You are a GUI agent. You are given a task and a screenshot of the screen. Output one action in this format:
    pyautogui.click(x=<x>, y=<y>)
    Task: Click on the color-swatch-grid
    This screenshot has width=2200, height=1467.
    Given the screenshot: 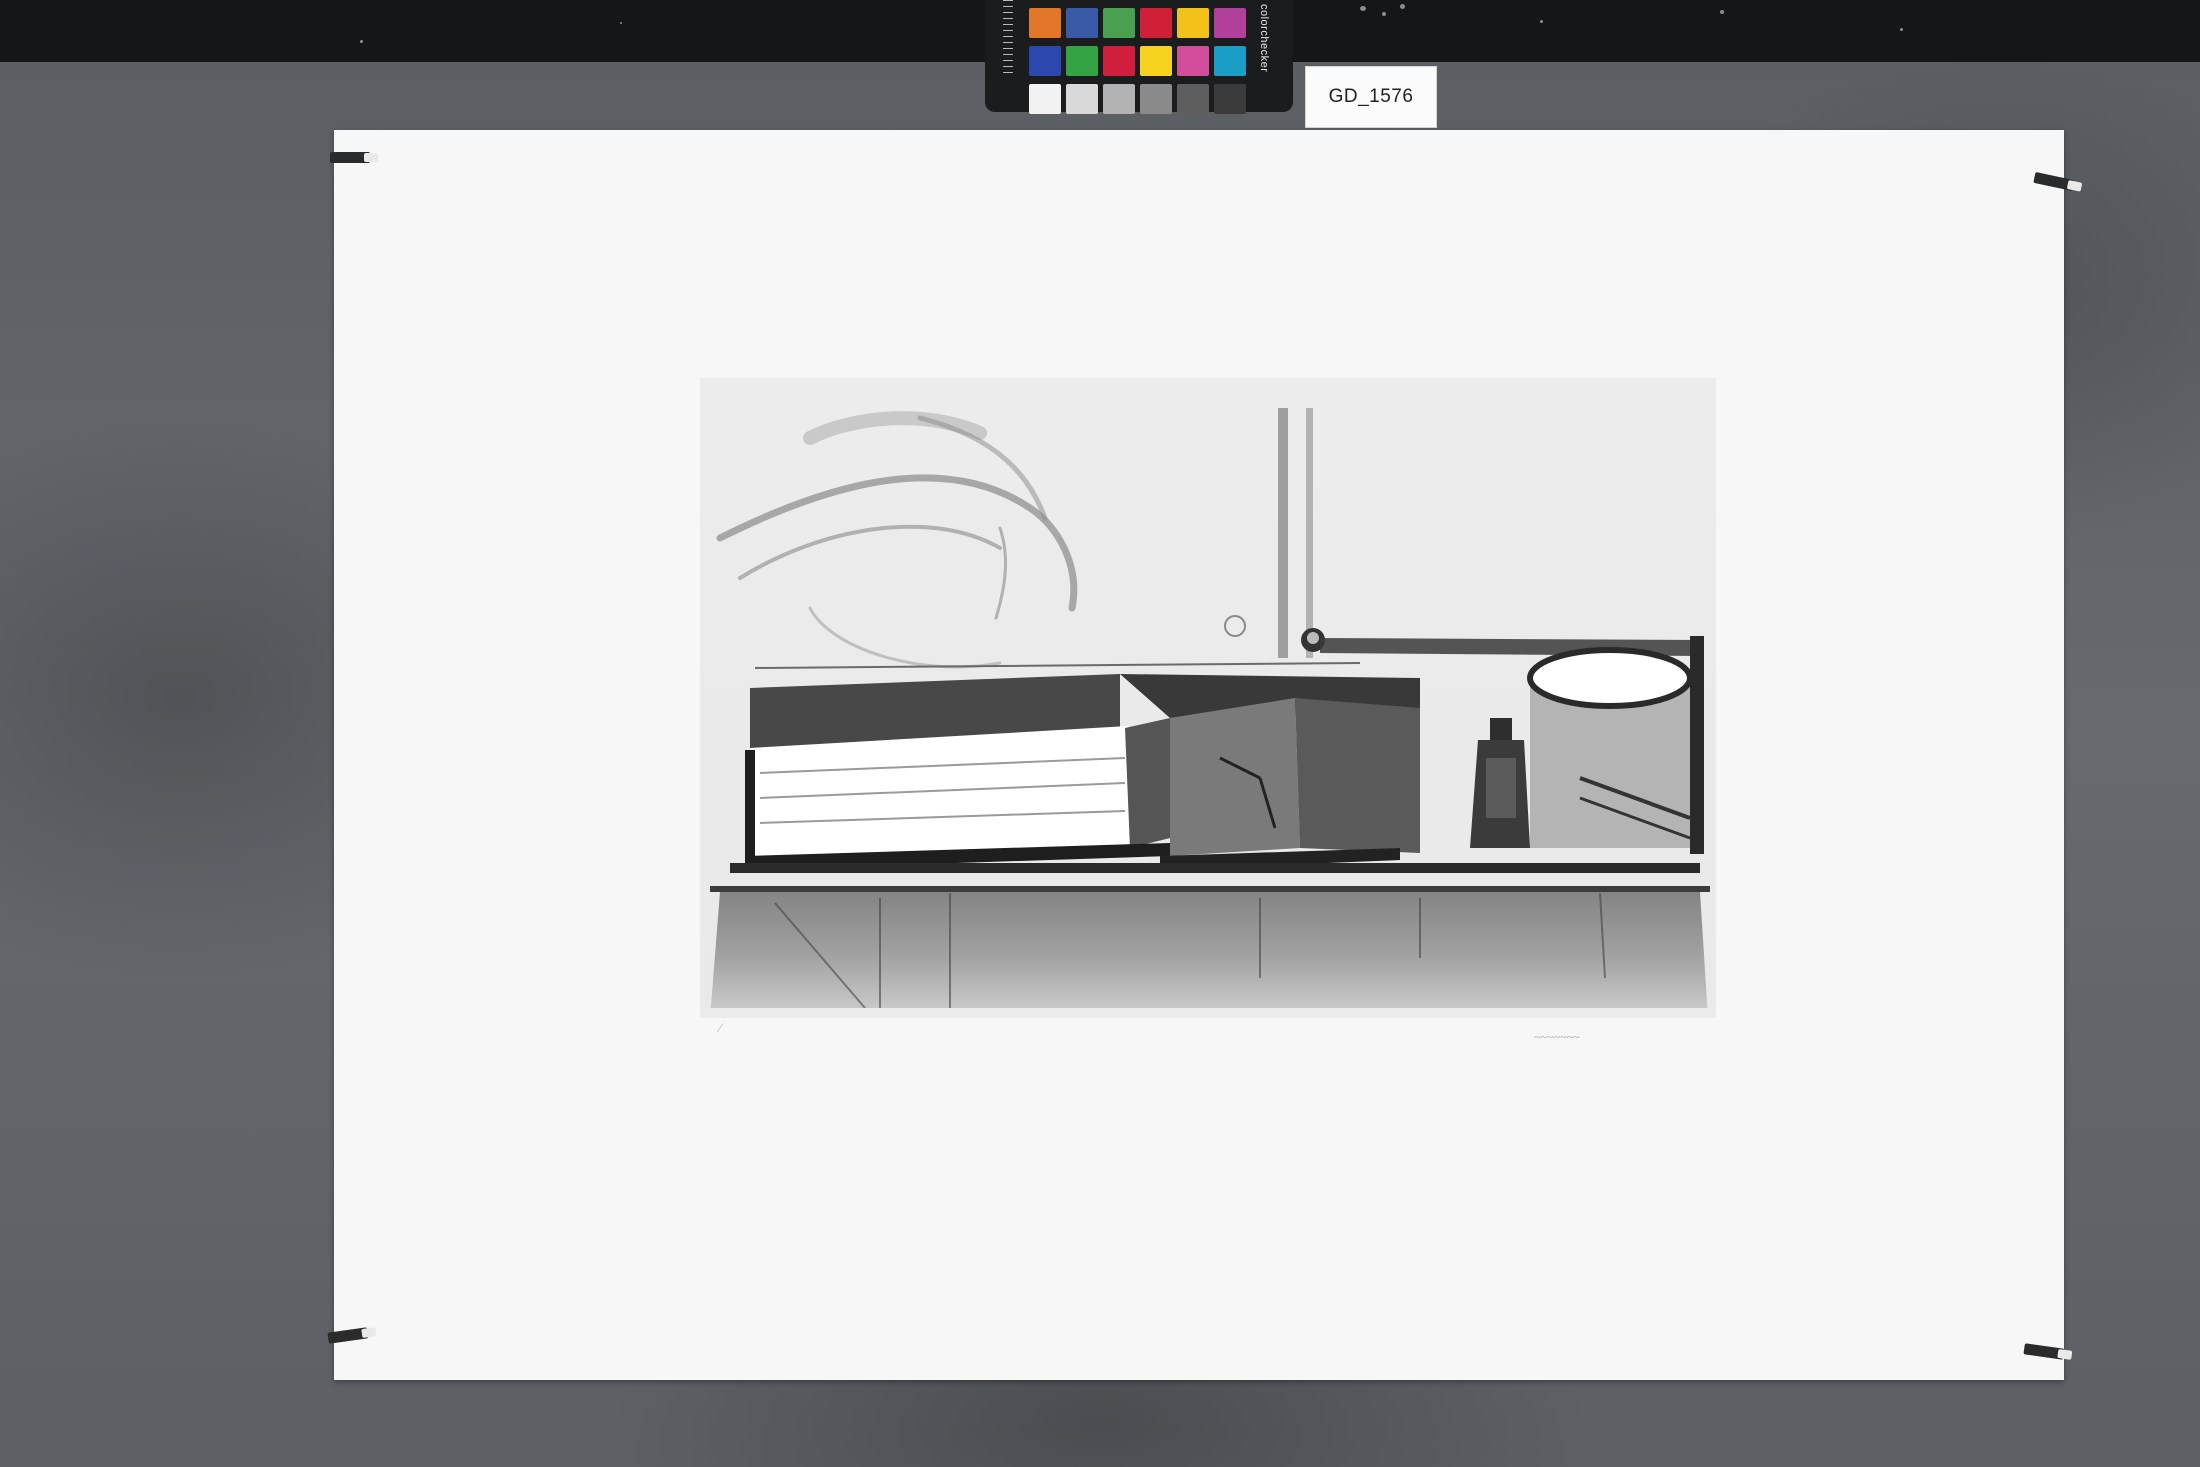 What is the action you would take?
    pyautogui.click(x=1137, y=61)
    